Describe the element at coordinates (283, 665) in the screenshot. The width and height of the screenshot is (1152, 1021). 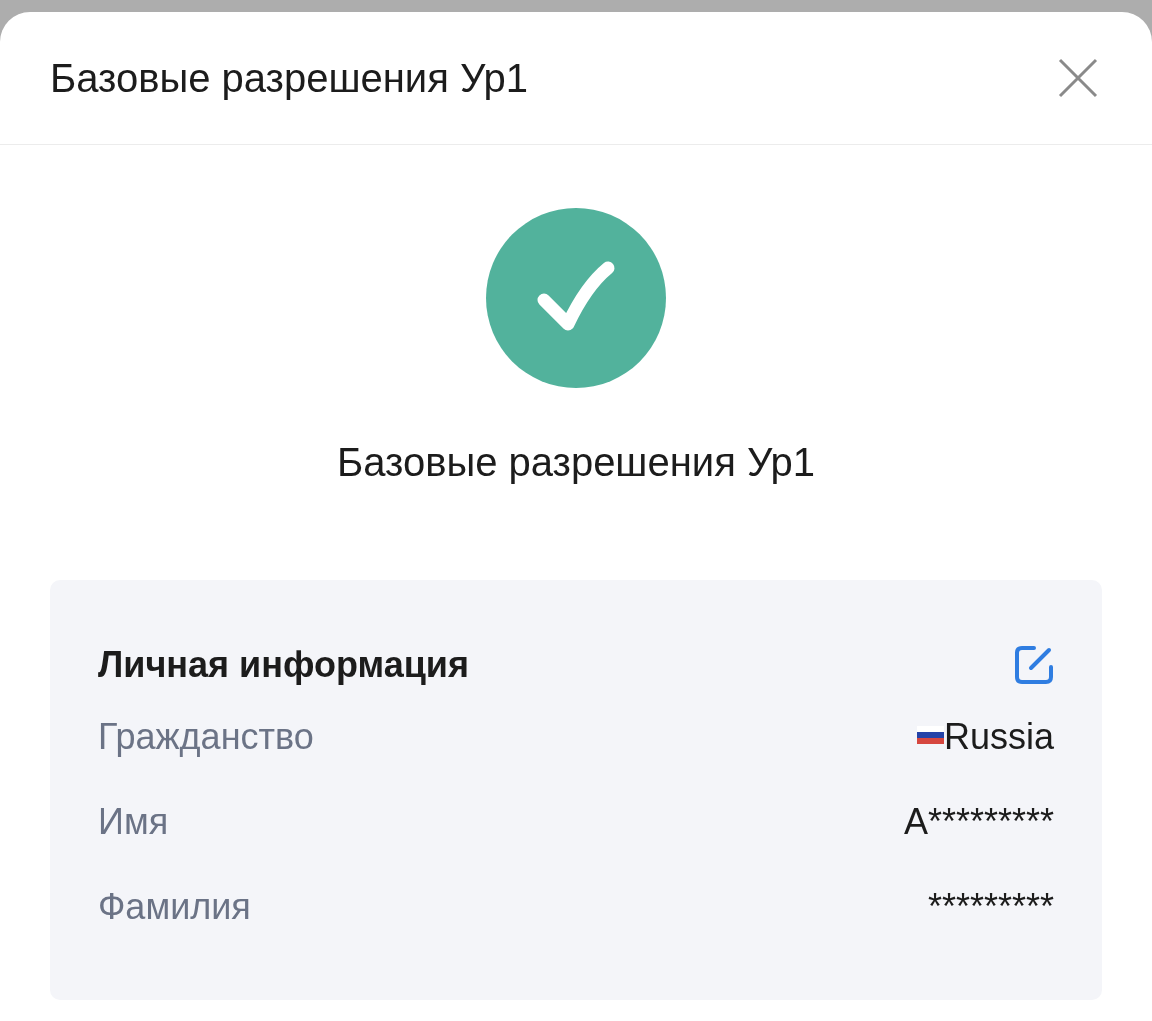
I see `section-title: Личная информация` at that location.